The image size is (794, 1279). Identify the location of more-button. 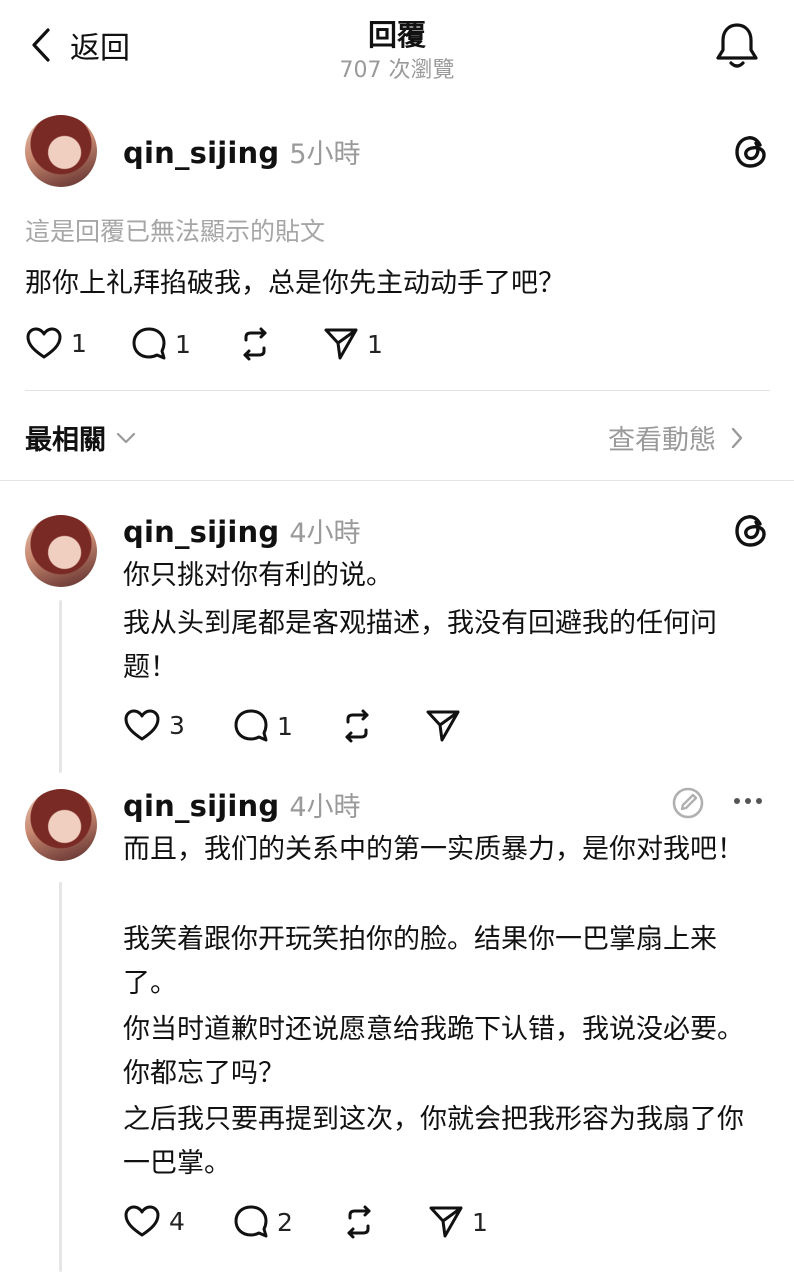
(748, 801).